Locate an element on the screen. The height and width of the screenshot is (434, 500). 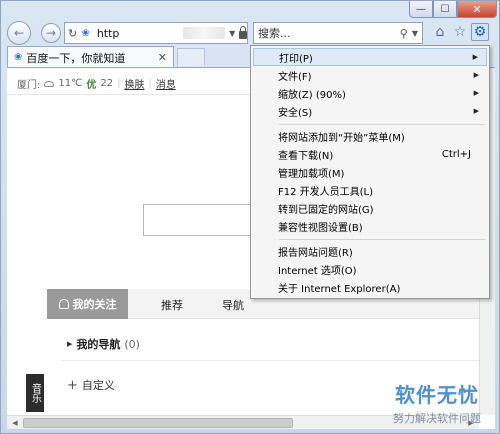
menu-item-label: 打印(P) is located at coordinates (296, 59).